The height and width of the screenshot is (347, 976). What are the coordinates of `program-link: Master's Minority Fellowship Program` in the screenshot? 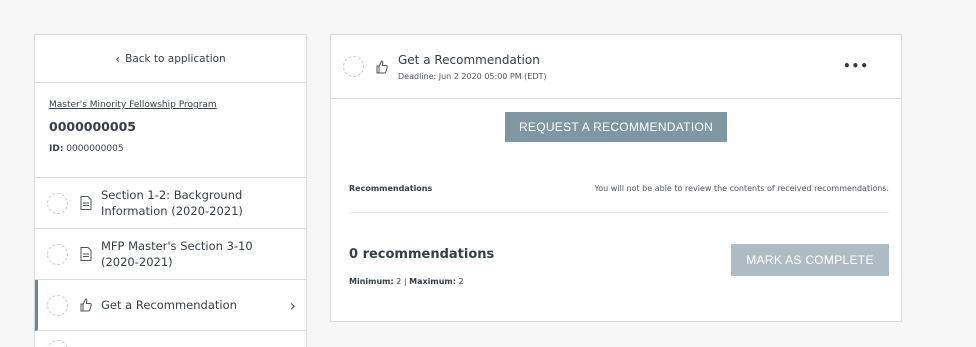 It's located at (177, 105).